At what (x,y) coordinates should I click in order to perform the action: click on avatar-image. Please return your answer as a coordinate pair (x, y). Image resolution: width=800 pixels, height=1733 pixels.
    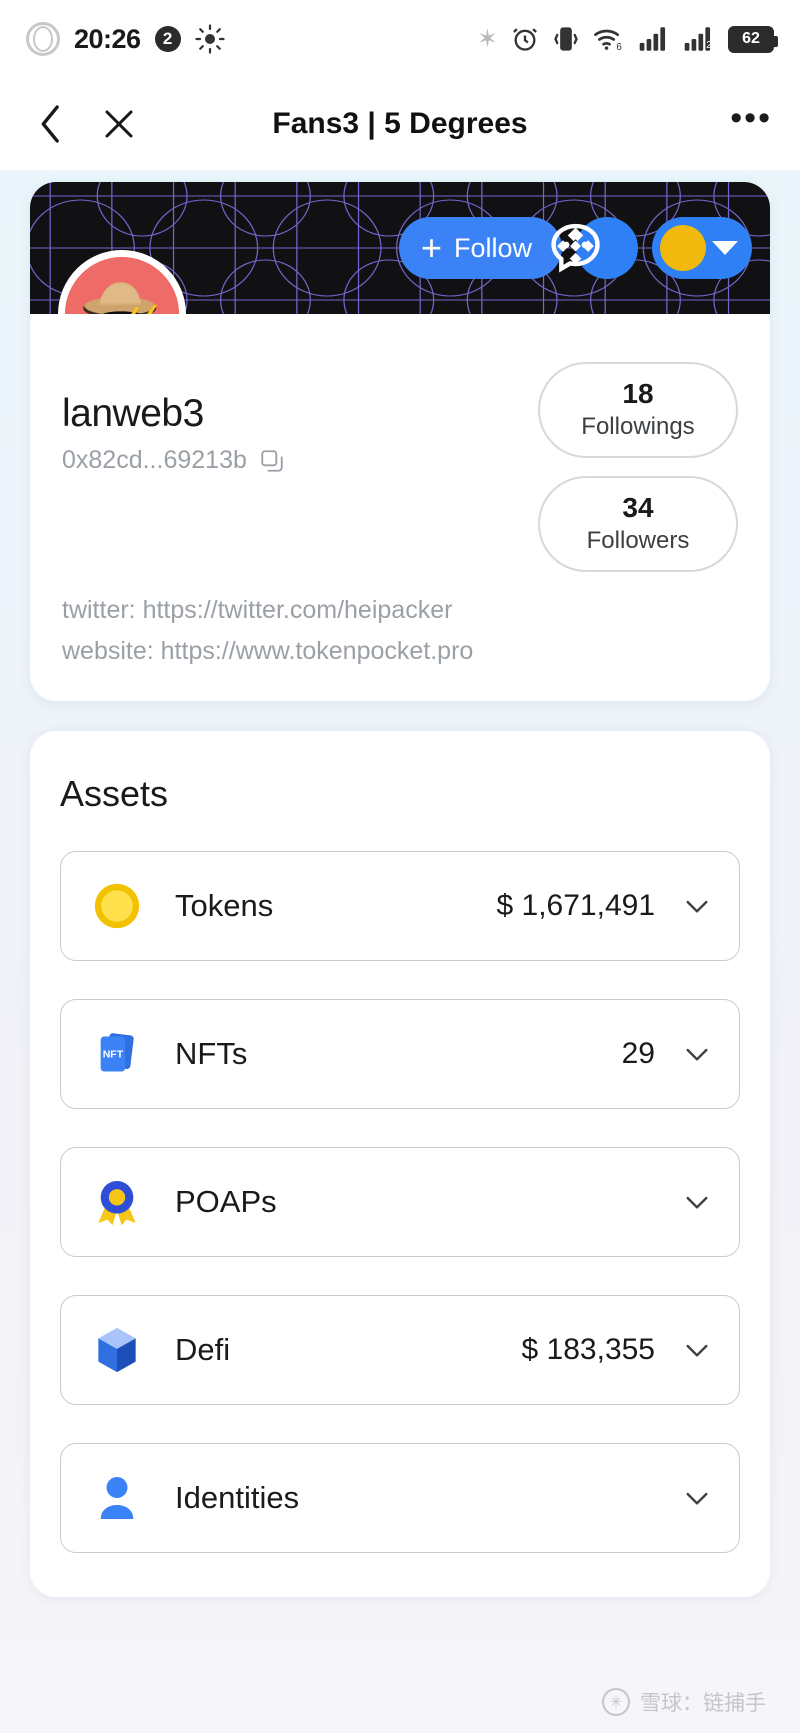
    Looking at the image, I should click on (122, 285).